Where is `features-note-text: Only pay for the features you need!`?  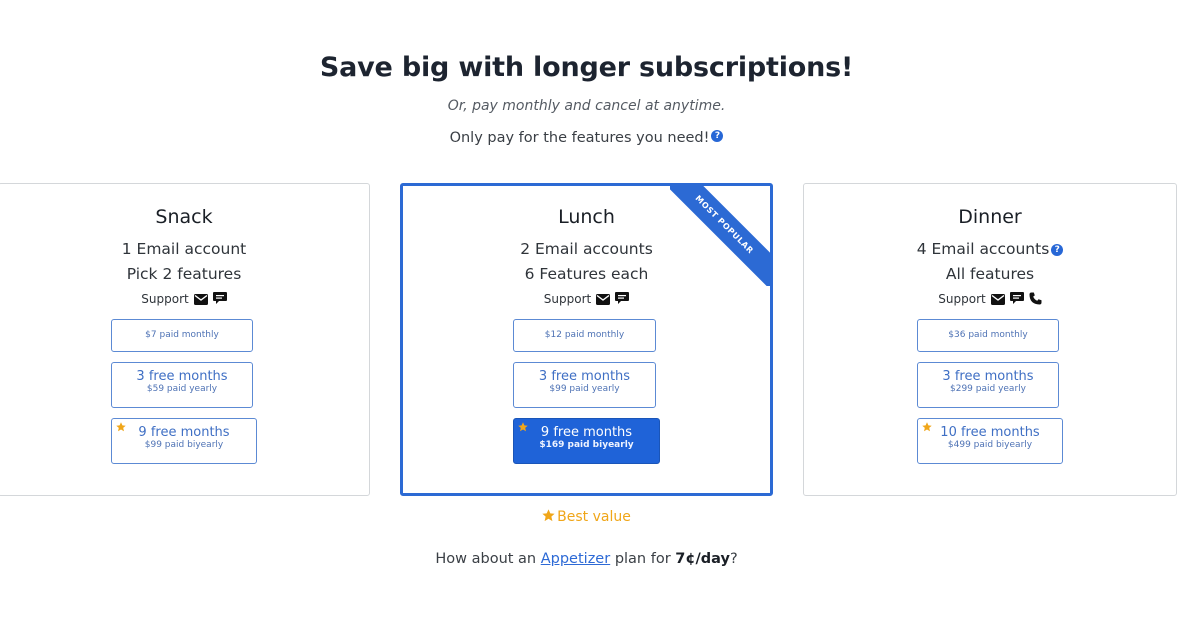
features-note-text: Only pay for the features you need! is located at coordinates (579, 138).